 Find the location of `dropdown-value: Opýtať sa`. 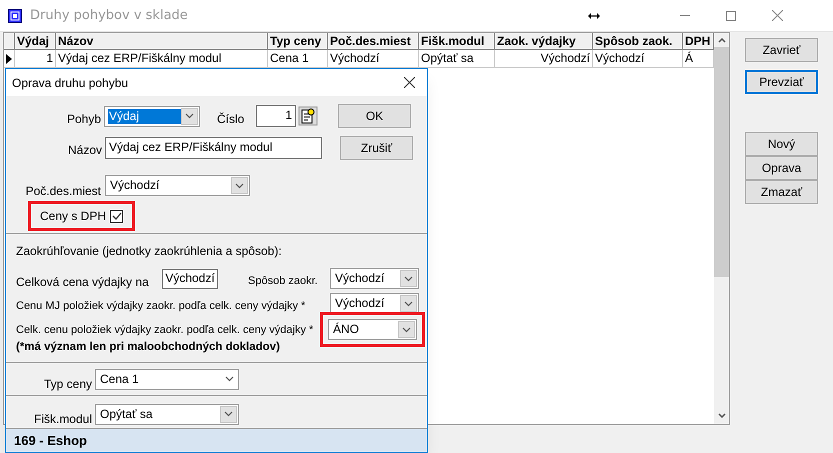

dropdown-value: Opýtať sa is located at coordinates (126, 414).